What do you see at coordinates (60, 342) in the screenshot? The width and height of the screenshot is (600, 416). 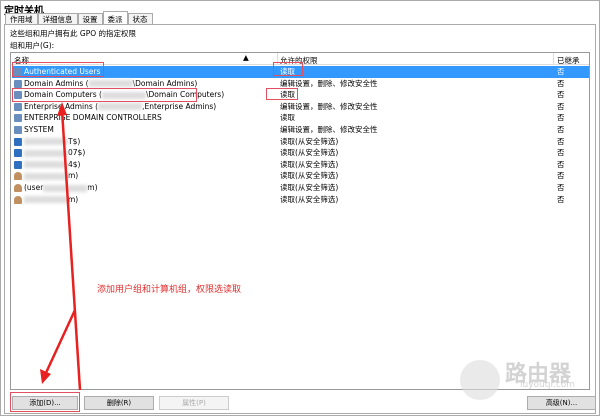 I see `arrow-down-icon` at bounding box center [60, 342].